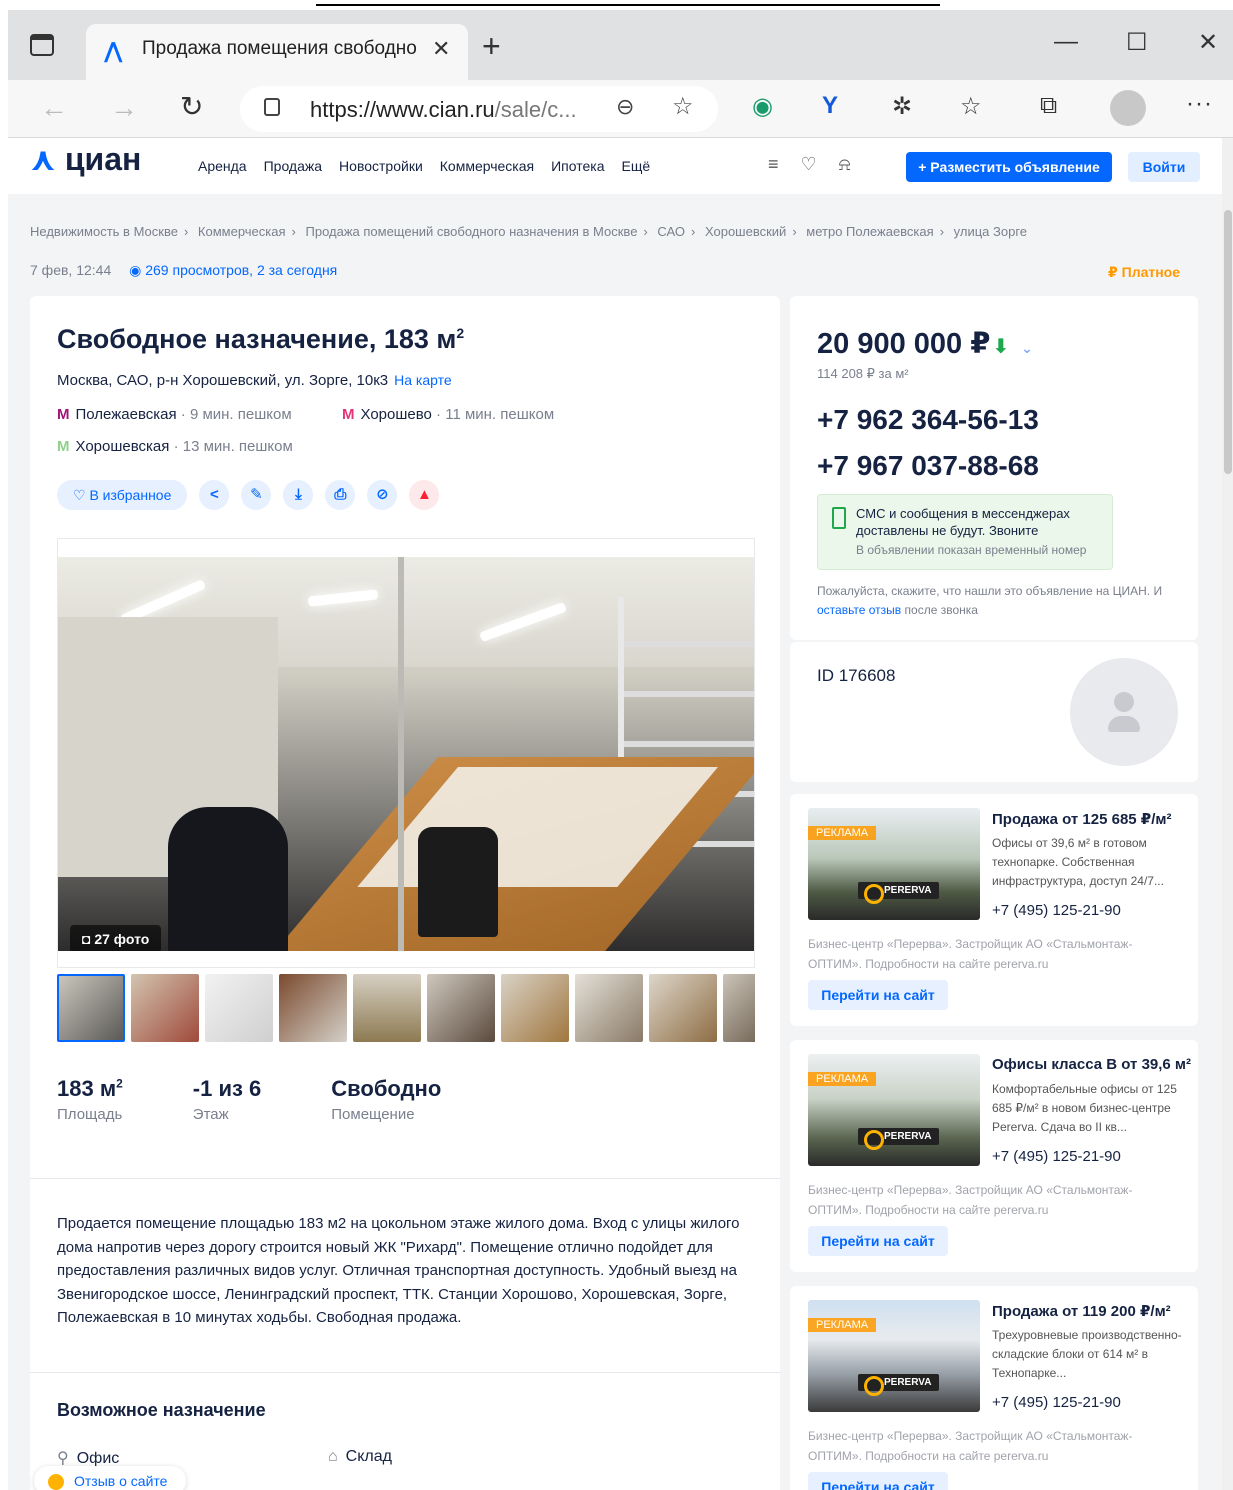  I want to click on add-to-favorites-button: ♡ В избранное, so click(122, 495).